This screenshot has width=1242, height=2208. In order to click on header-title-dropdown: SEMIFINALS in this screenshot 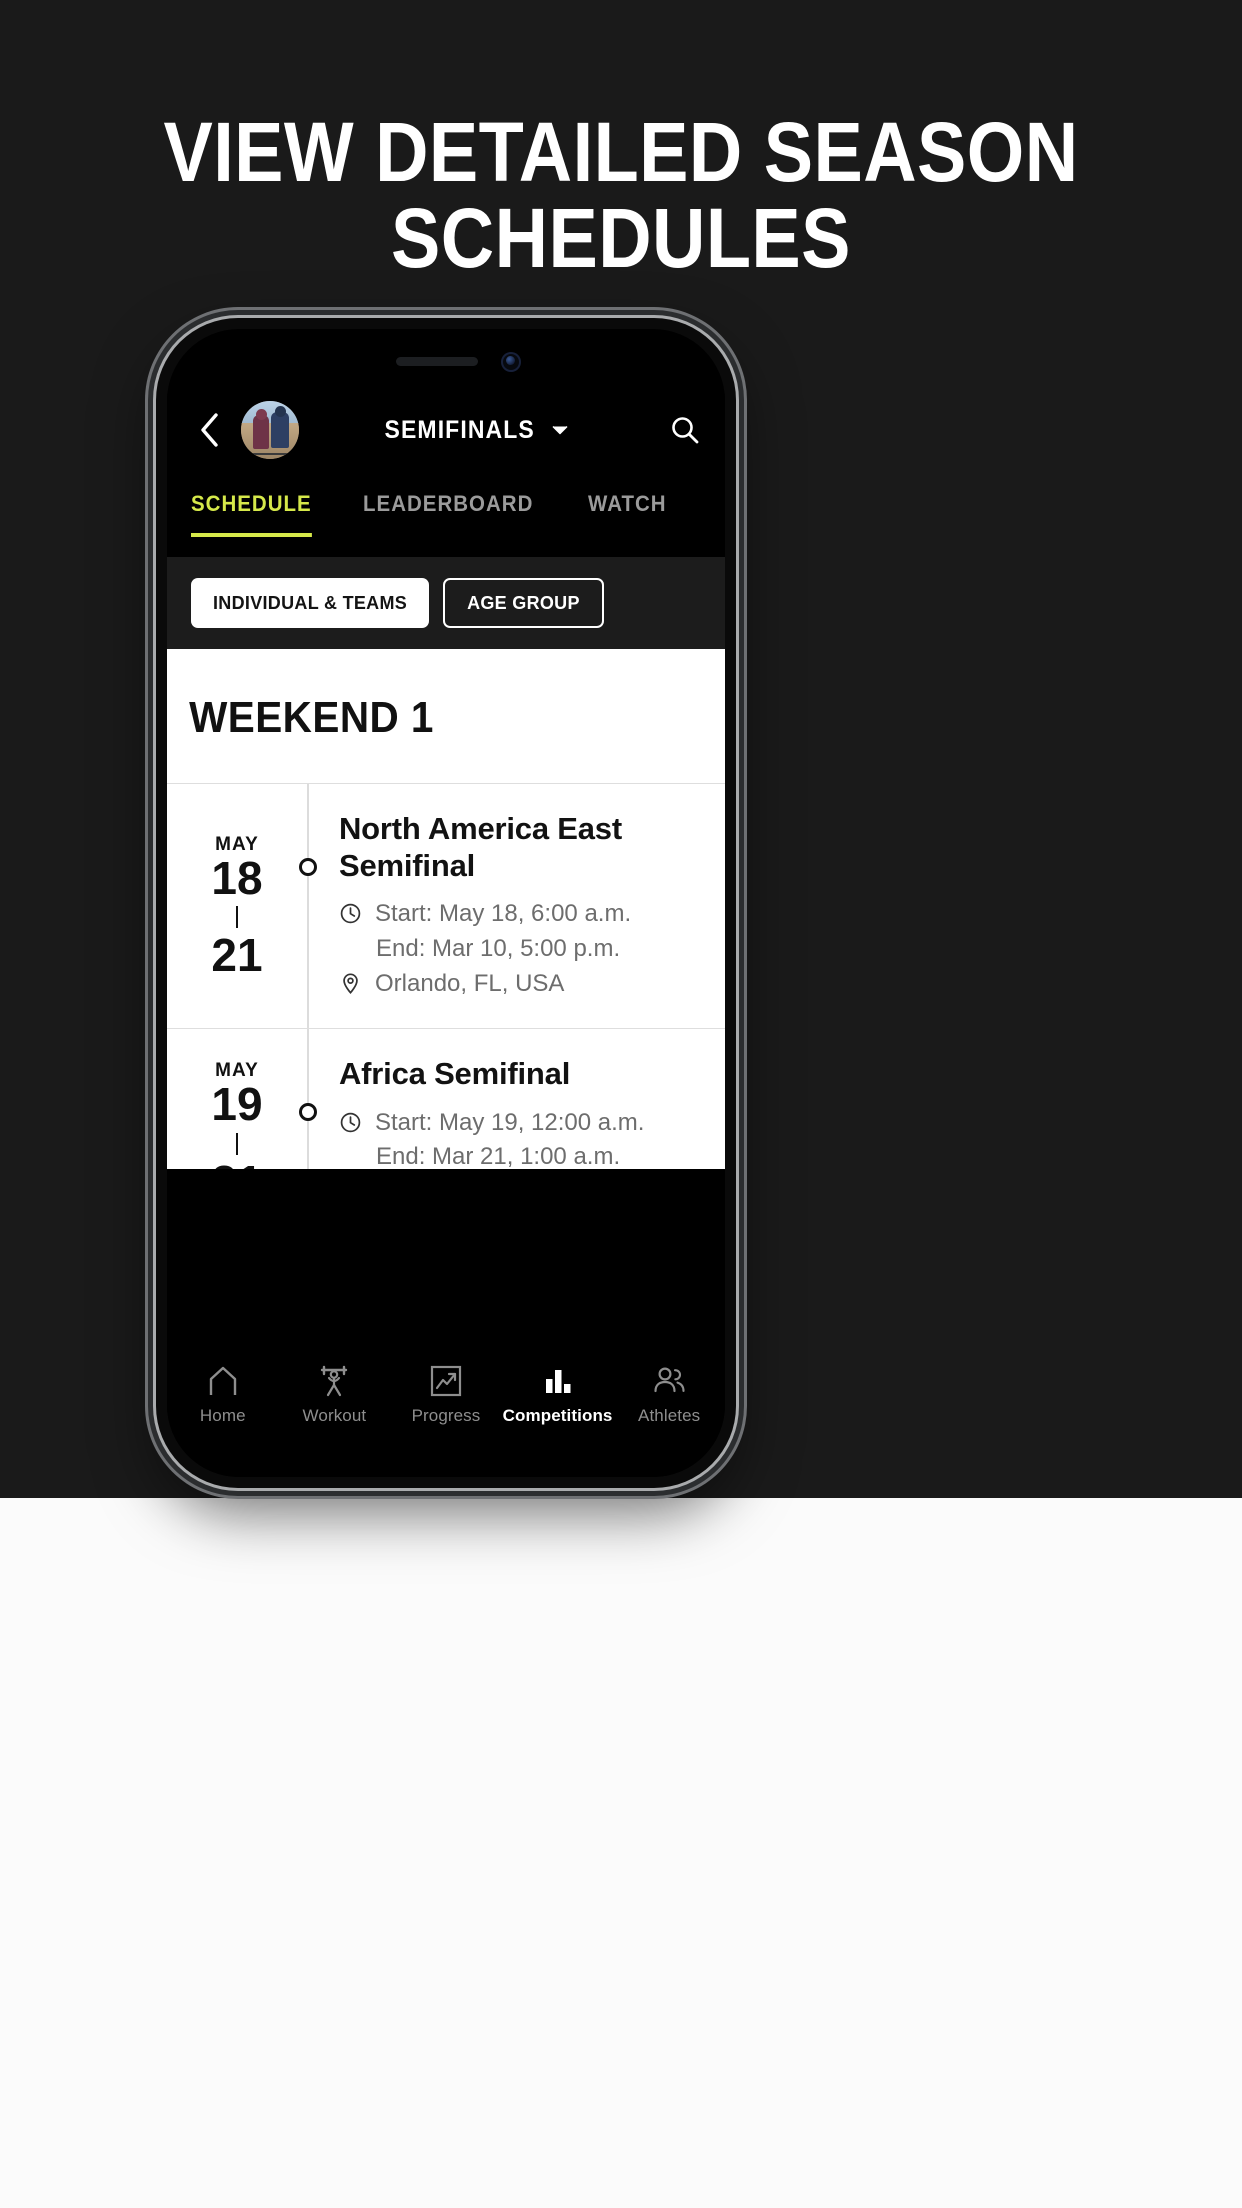, I will do `click(473, 430)`.